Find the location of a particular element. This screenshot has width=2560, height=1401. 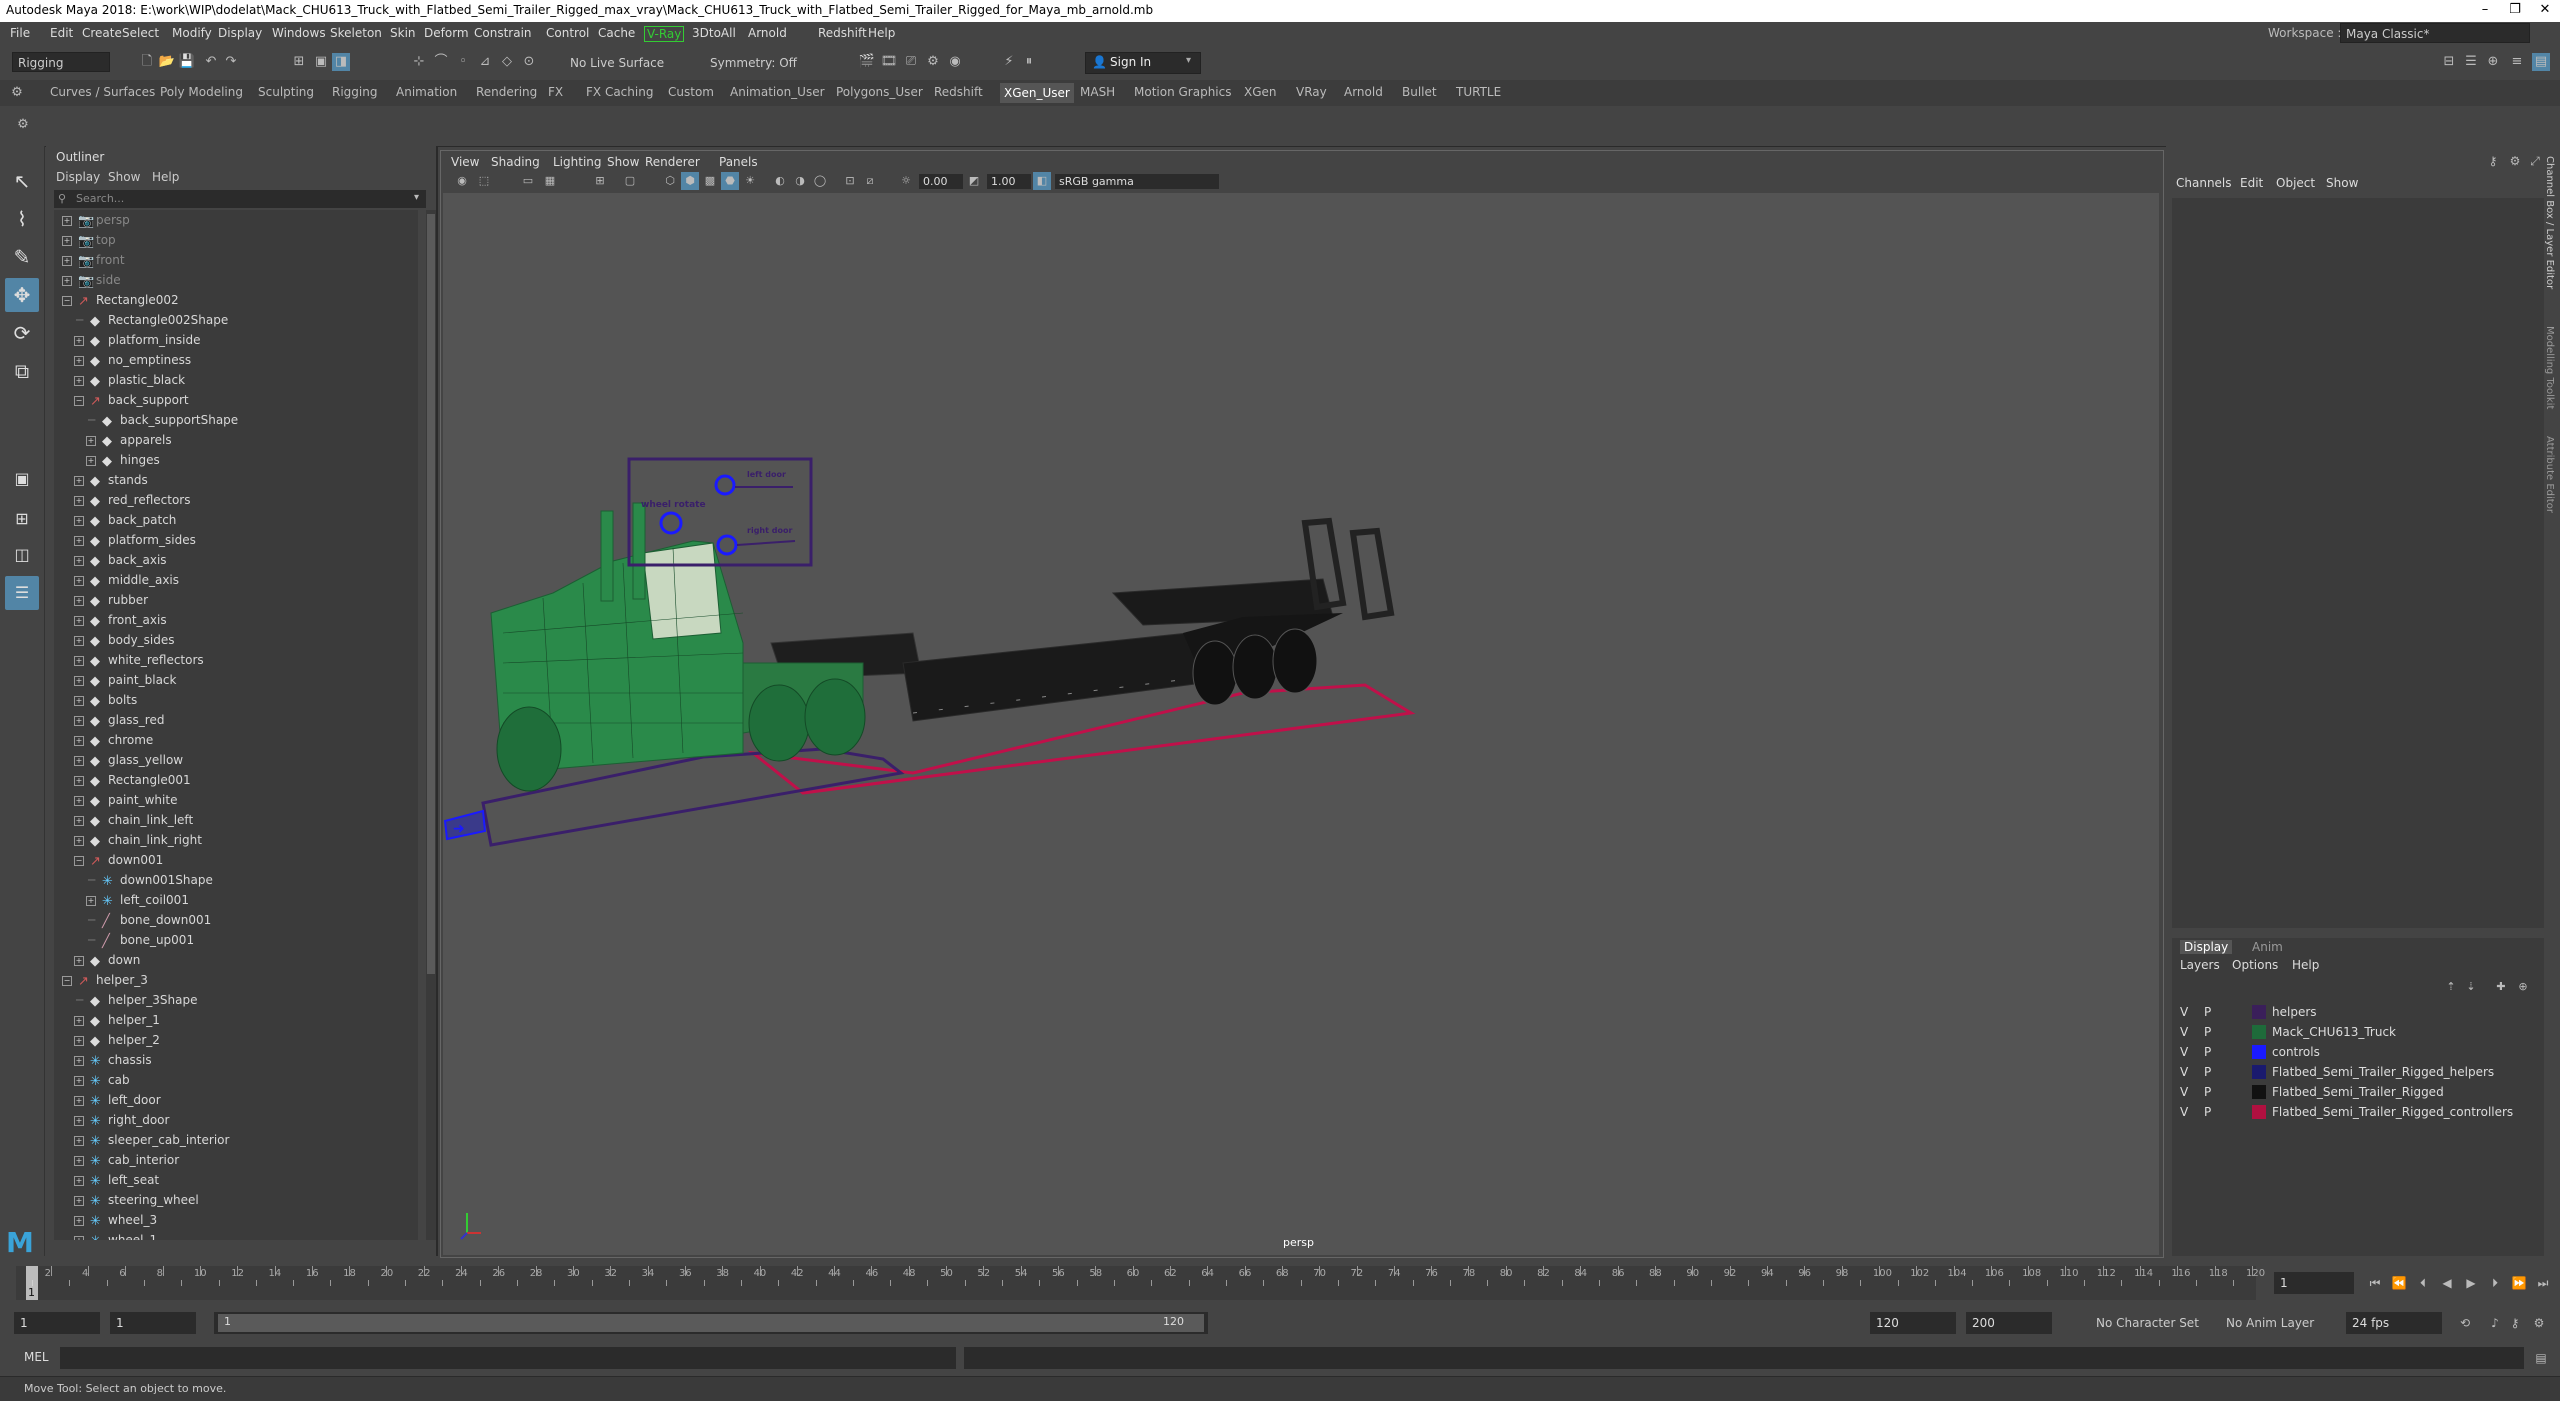

shelf-tab-turtle: TURTLE is located at coordinates (1478, 92).